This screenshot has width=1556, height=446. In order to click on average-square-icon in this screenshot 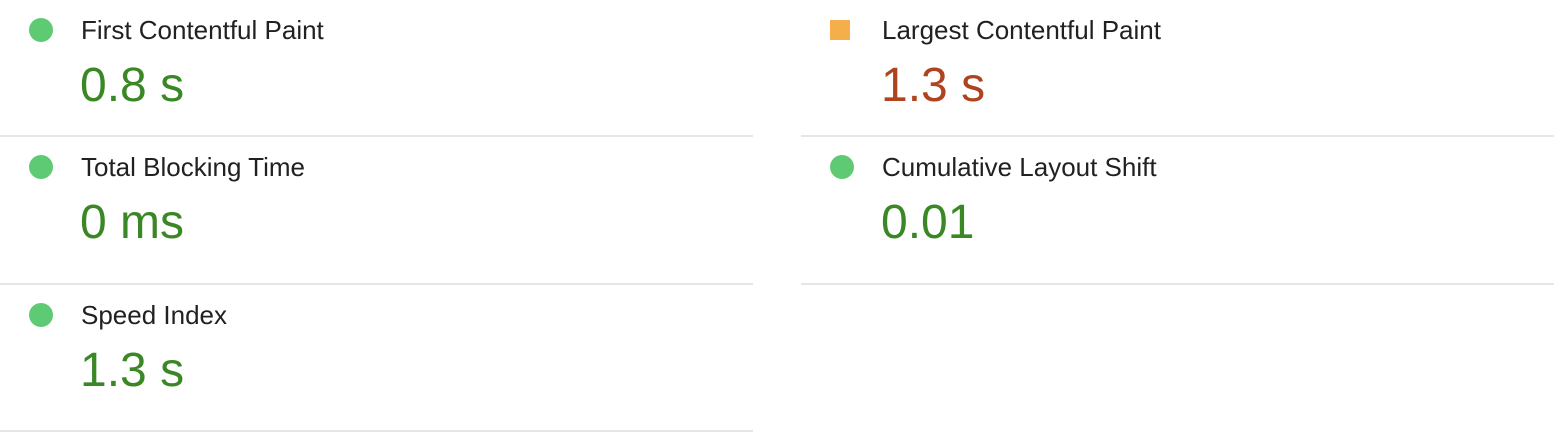, I will do `click(840, 30)`.